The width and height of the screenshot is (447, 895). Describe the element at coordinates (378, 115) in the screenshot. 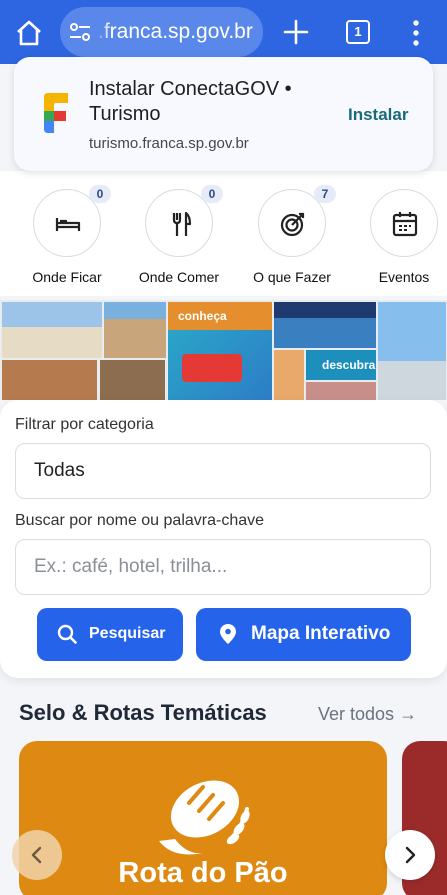

I see `install-button: Instalar` at that location.